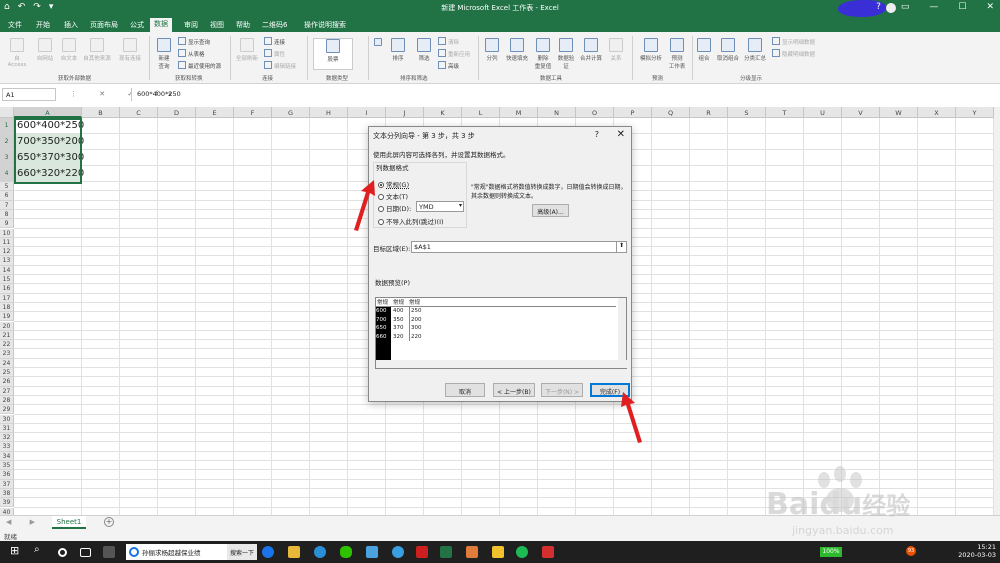 The image size is (1000, 563). What do you see at coordinates (424, 50) in the screenshot?
I see `filter-button: 筛选` at bounding box center [424, 50].